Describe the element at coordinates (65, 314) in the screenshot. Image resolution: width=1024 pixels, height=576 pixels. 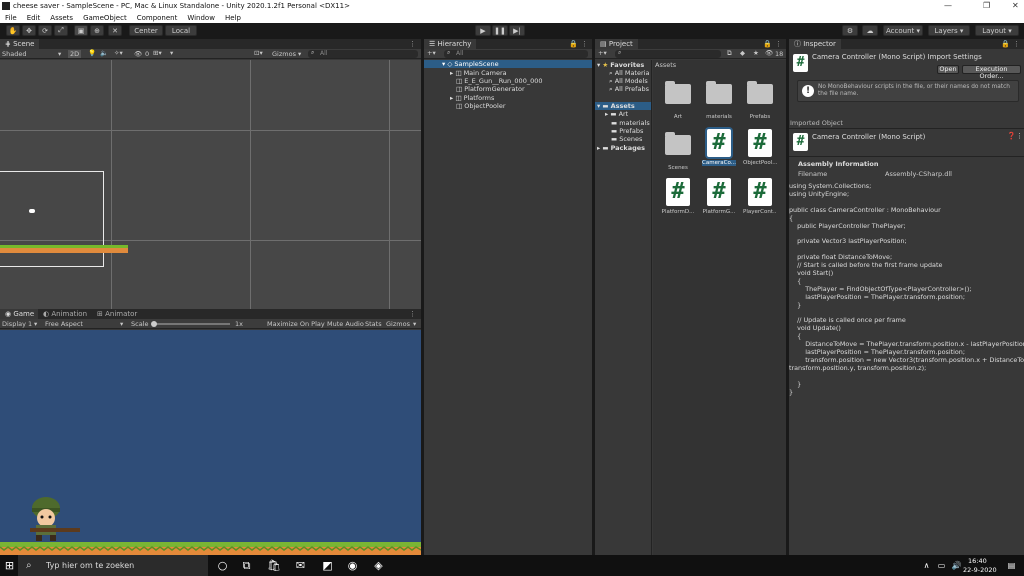
I see `tab-animation: ◐ Animation` at that location.